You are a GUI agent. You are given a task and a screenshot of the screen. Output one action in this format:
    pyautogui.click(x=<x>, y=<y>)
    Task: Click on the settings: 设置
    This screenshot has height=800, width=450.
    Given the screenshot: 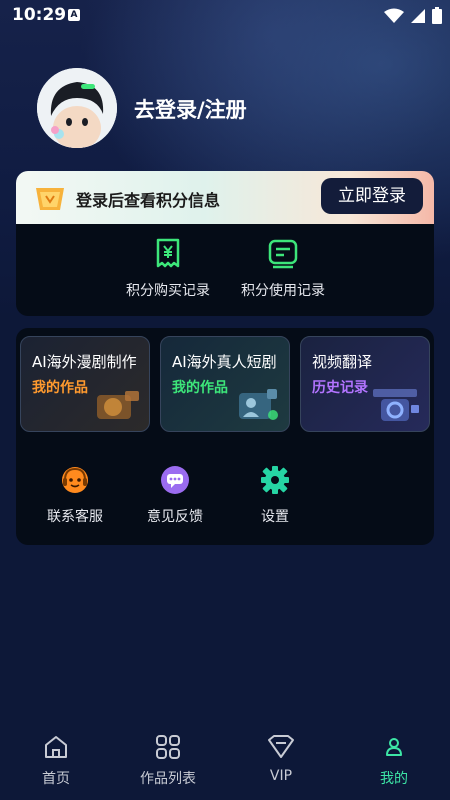 What is the action you would take?
    pyautogui.click(x=275, y=495)
    